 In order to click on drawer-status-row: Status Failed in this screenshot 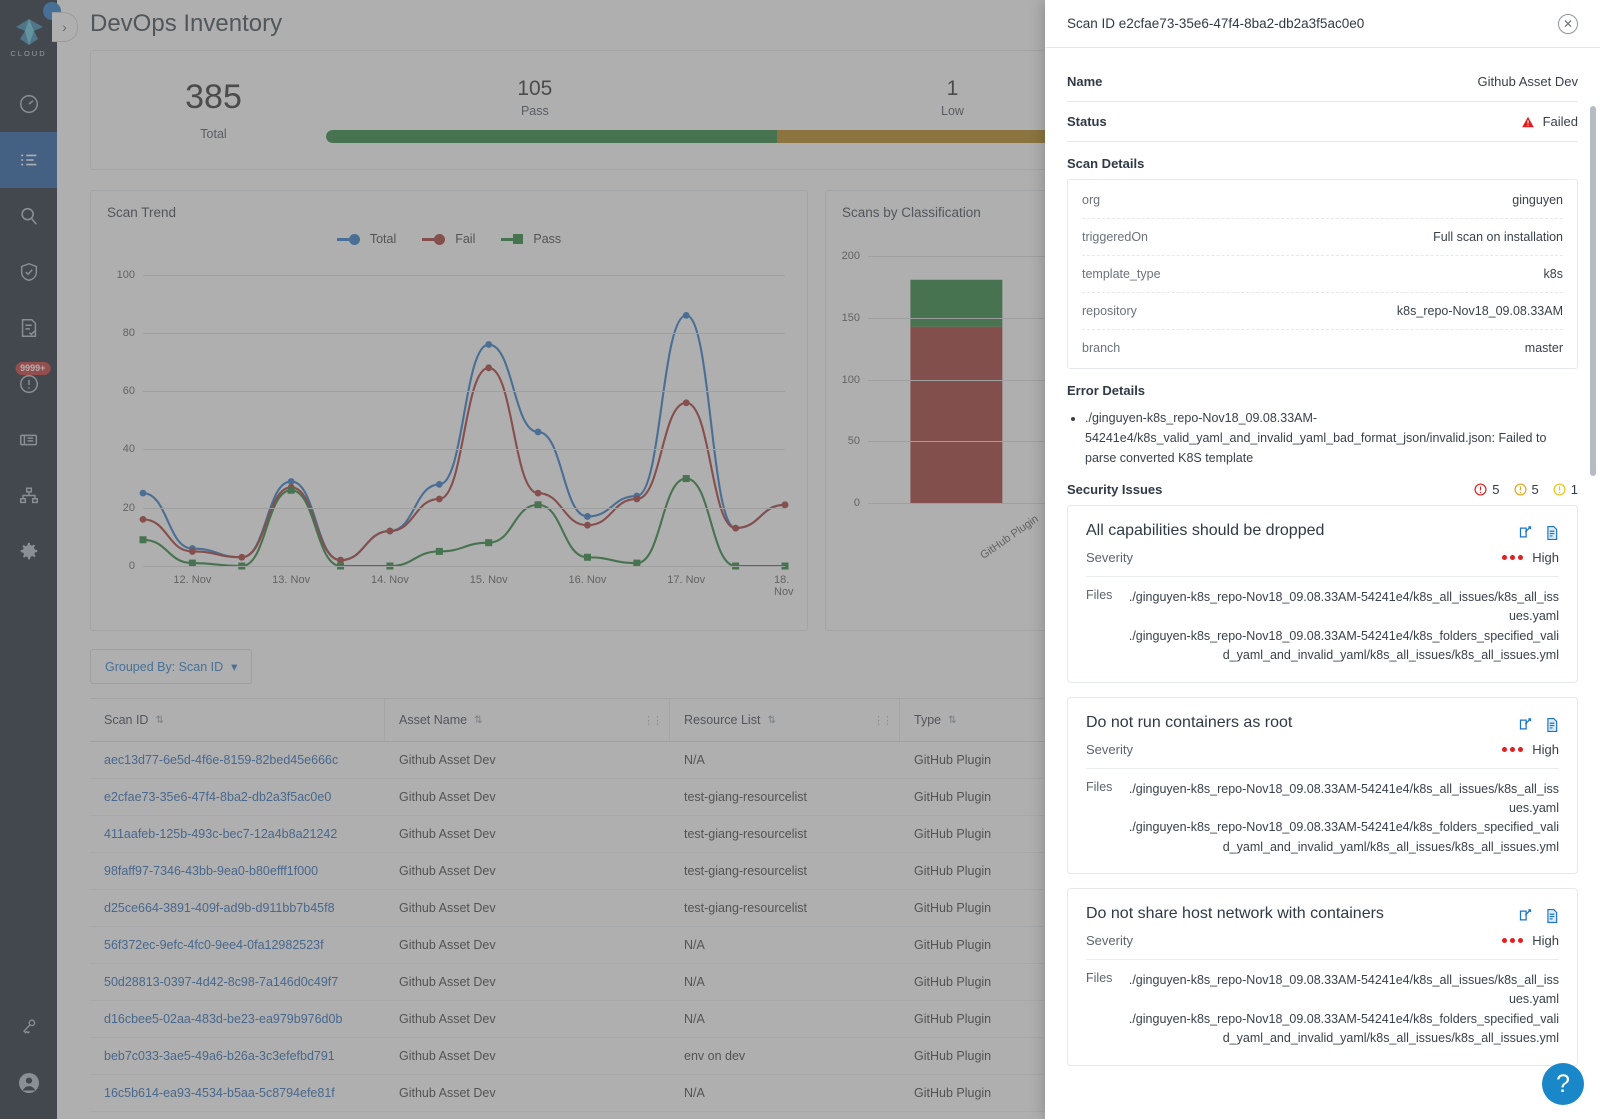, I will do `click(1322, 122)`.